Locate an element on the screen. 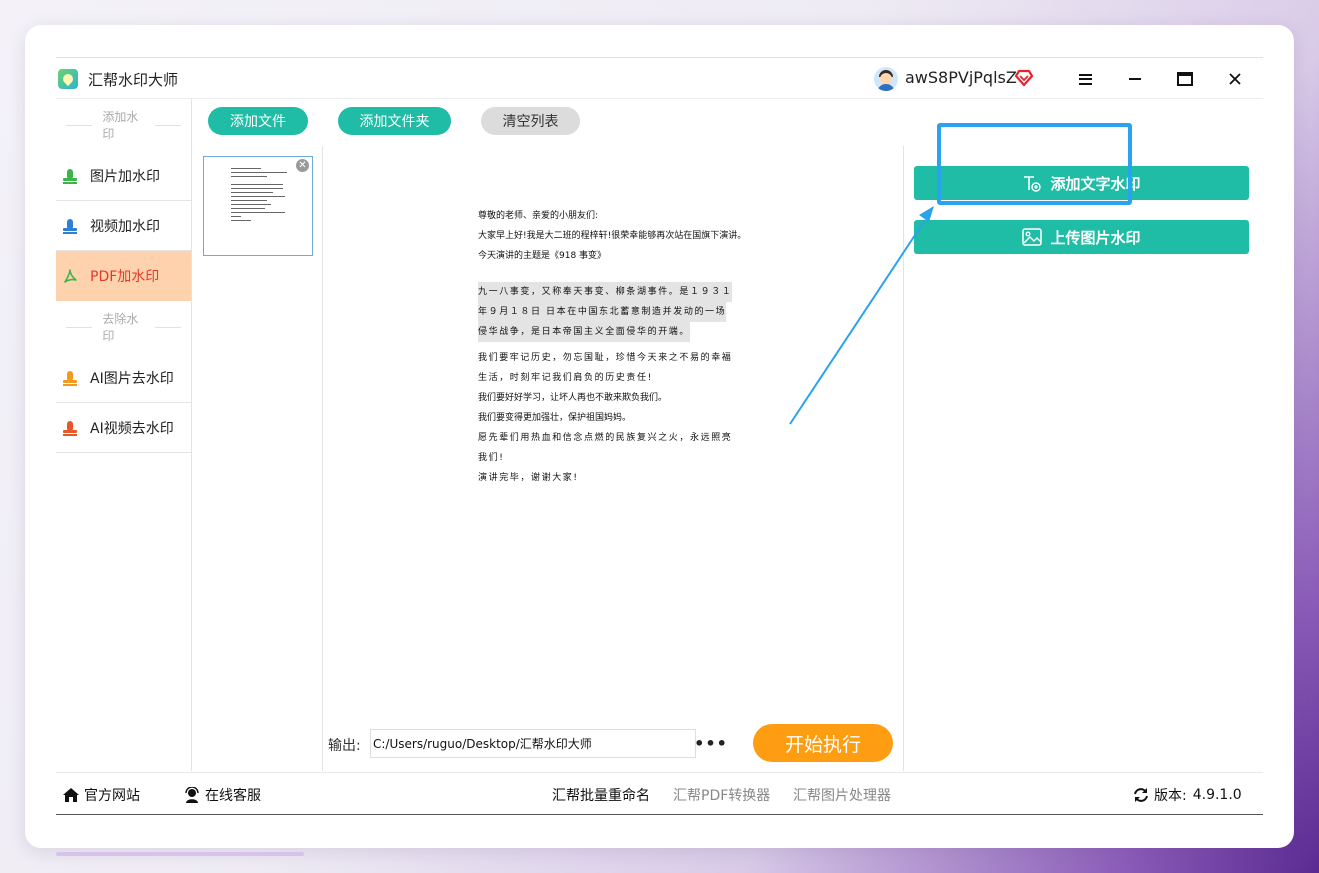 Image resolution: width=1319 pixels, height=873 pixels. rename-tool-link: 汇帮批量重命名 is located at coordinates (601, 795).